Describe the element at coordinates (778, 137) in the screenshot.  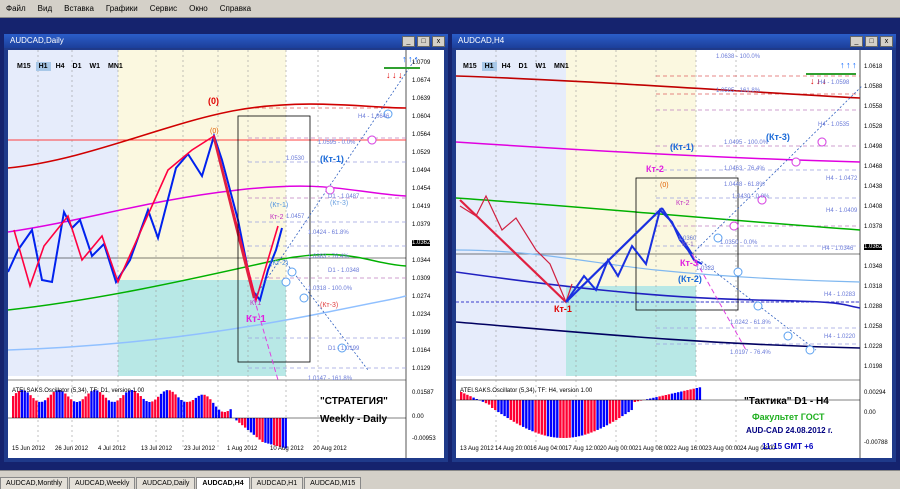
I see `ann-kt3-top: (Кт-3)` at that location.